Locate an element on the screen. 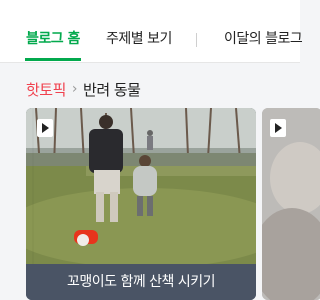 The height and width of the screenshot is (300, 320). breadcrumb: 핫토픽 › 반려 동물 is located at coordinates (83, 89).